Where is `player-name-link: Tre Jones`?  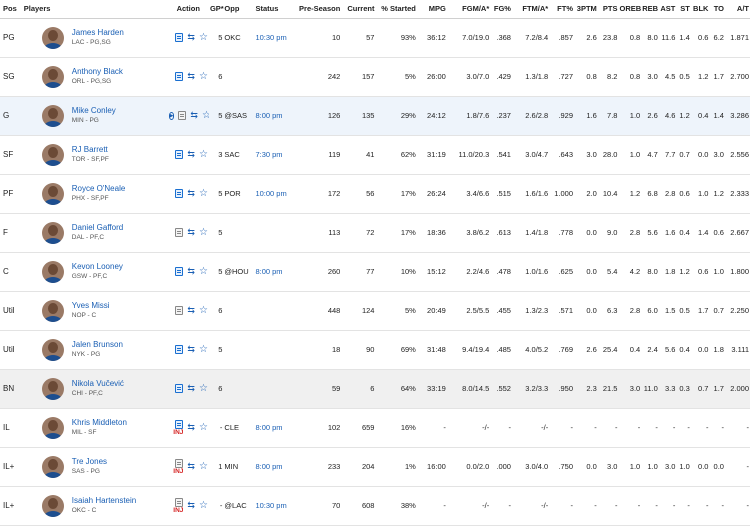 player-name-link: Tre Jones is located at coordinates (89, 462).